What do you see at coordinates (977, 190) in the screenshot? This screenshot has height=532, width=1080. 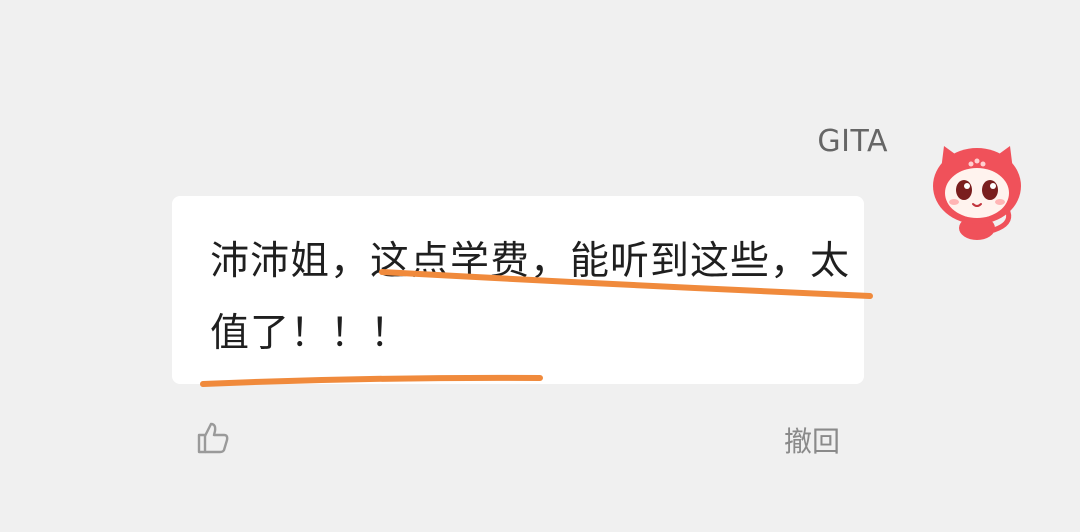 I see `avatar` at bounding box center [977, 190].